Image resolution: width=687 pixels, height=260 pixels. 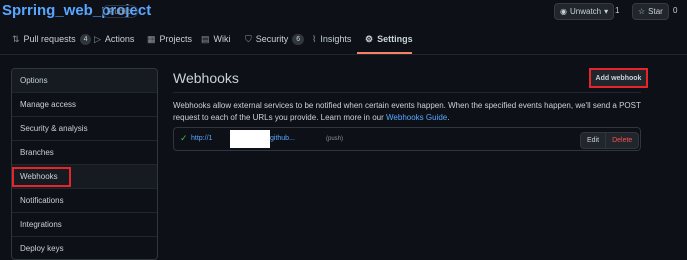 What do you see at coordinates (34, 80) in the screenshot?
I see `sidebar-item-label: Options` at bounding box center [34, 80].